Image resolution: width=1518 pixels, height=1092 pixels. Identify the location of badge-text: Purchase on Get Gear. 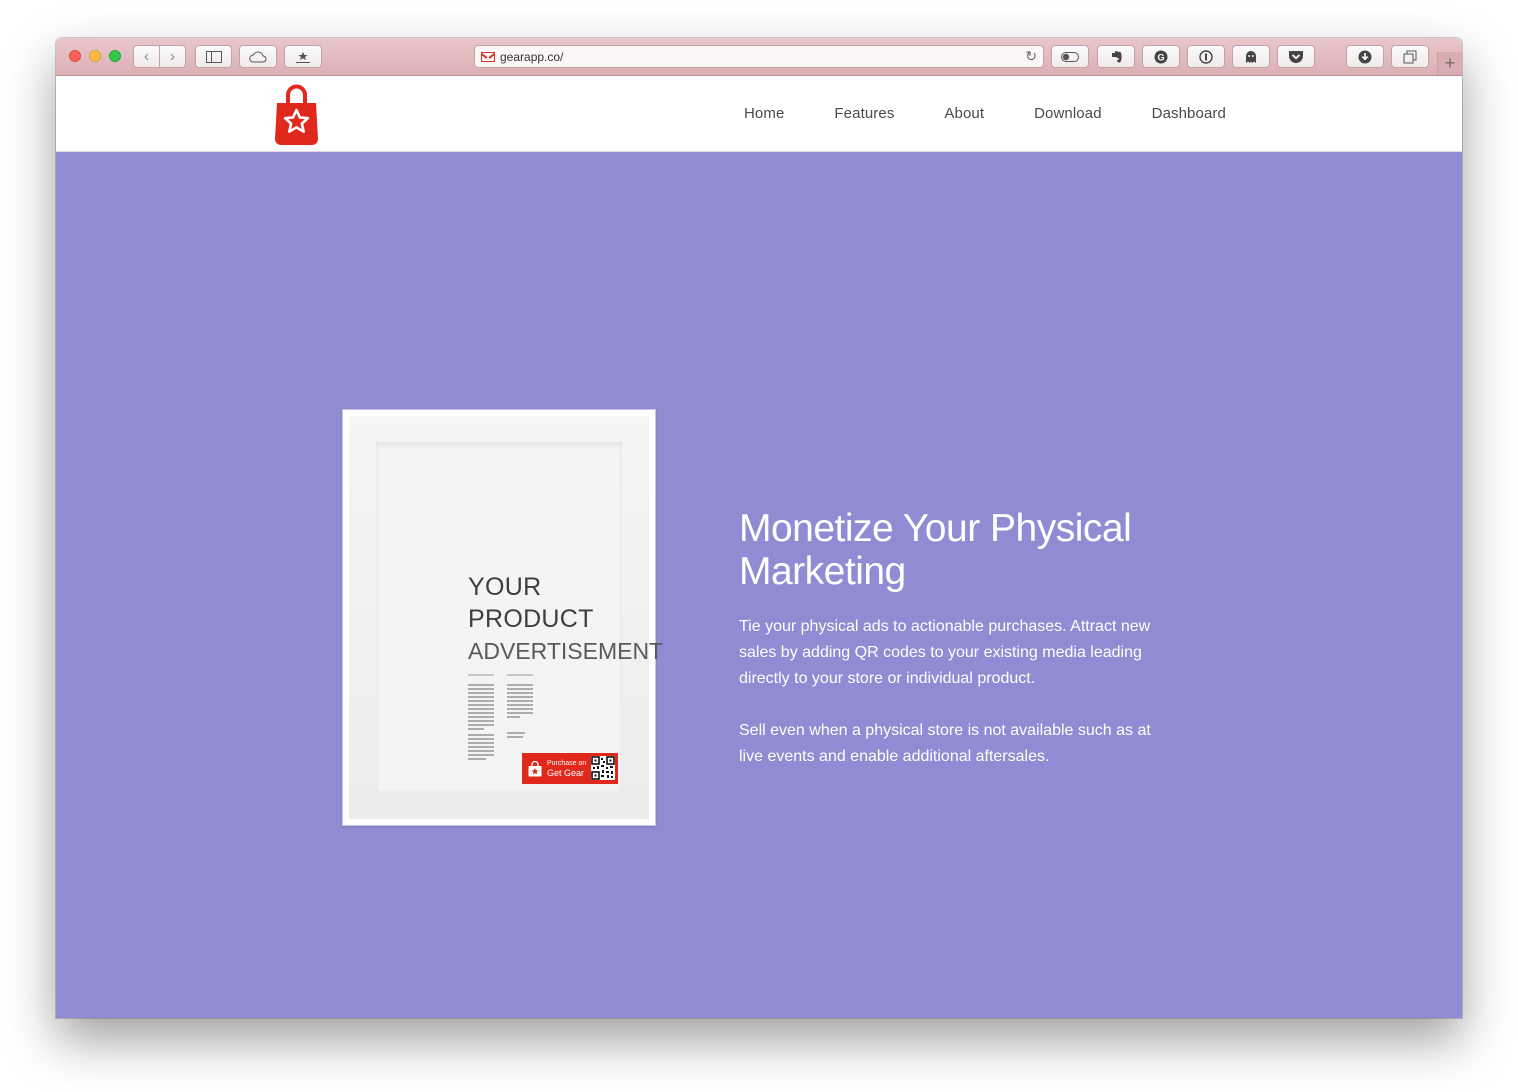
(566, 768).